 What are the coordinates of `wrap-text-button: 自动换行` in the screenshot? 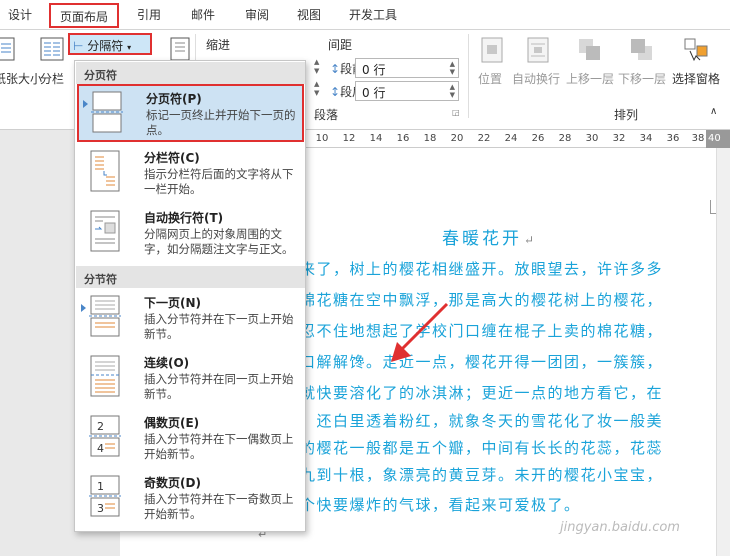 It's located at (536, 78).